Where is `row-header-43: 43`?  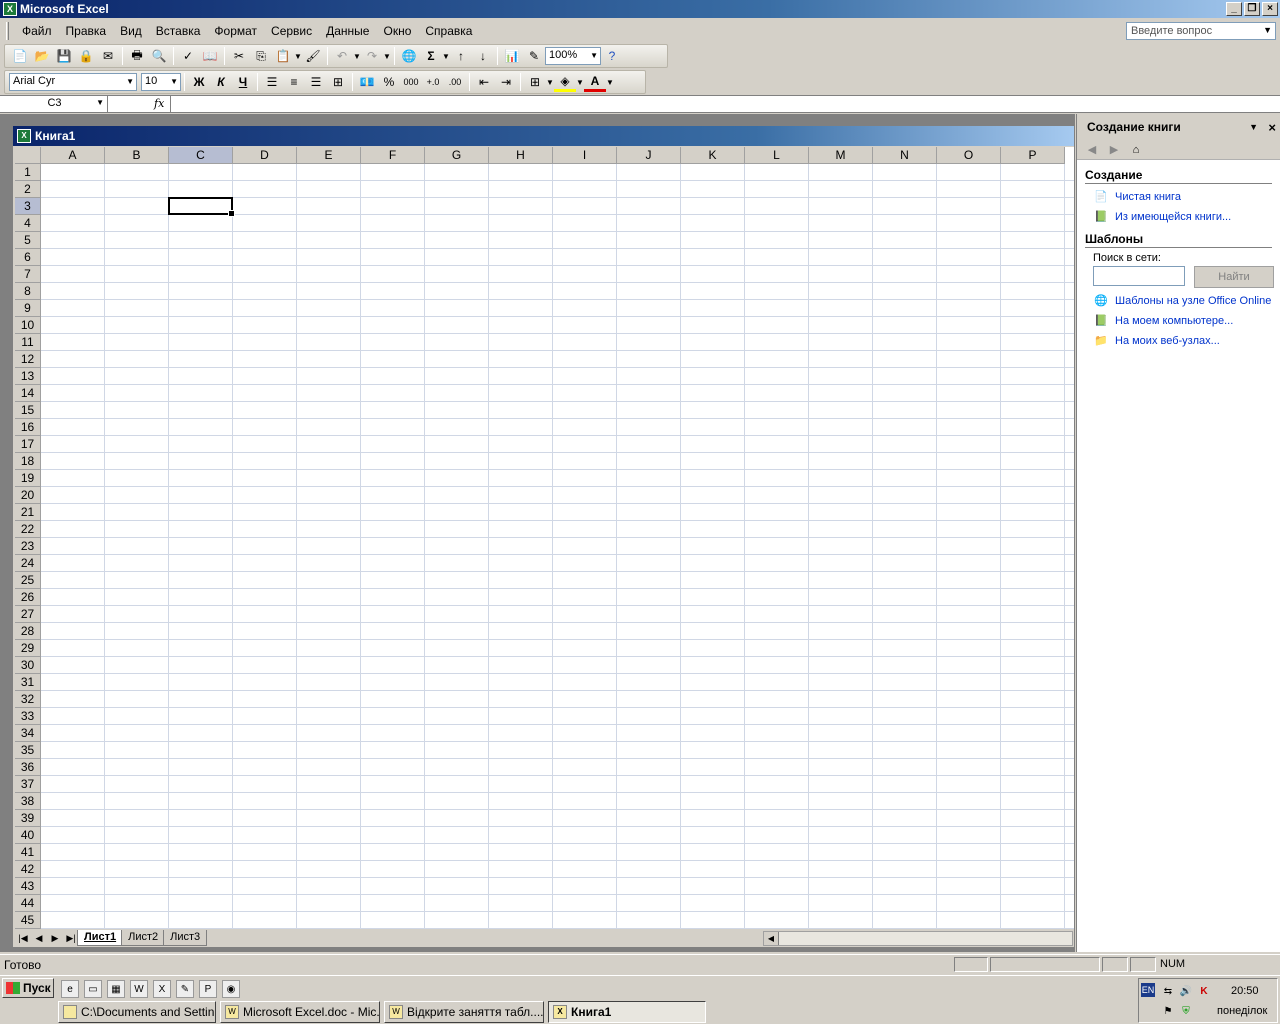 row-header-43: 43 is located at coordinates (28, 886).